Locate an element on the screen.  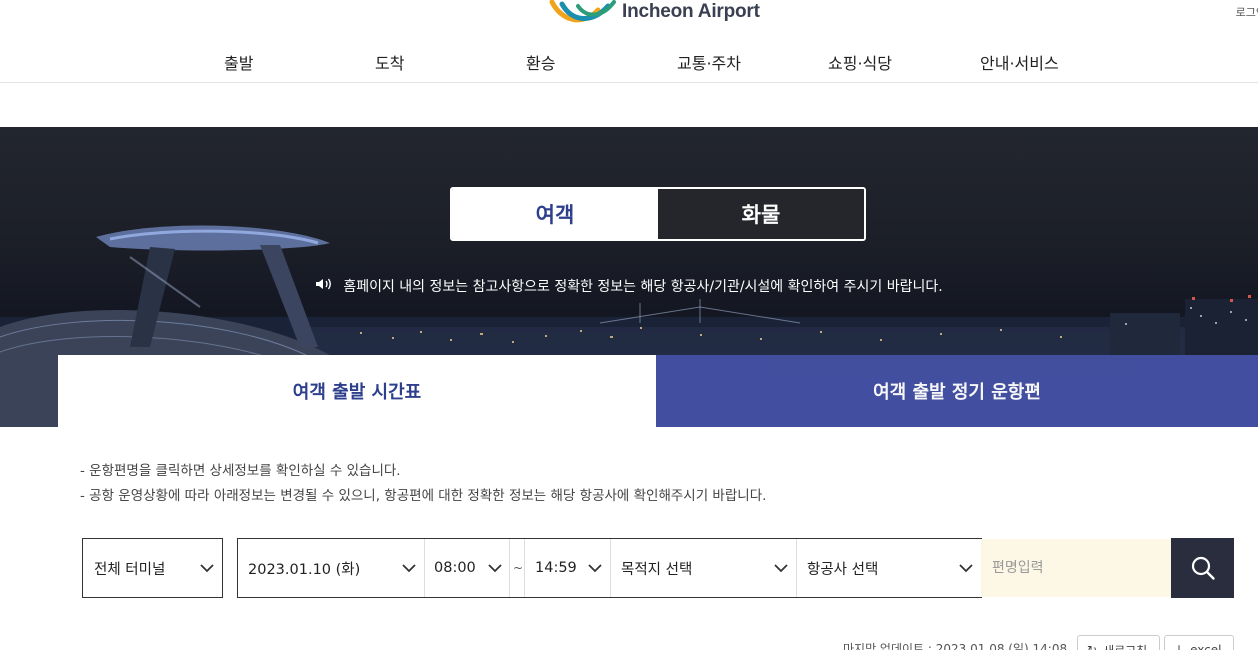
nav-shopping-dining: 쇼핑·식당 is located at coordinates (860, 62).